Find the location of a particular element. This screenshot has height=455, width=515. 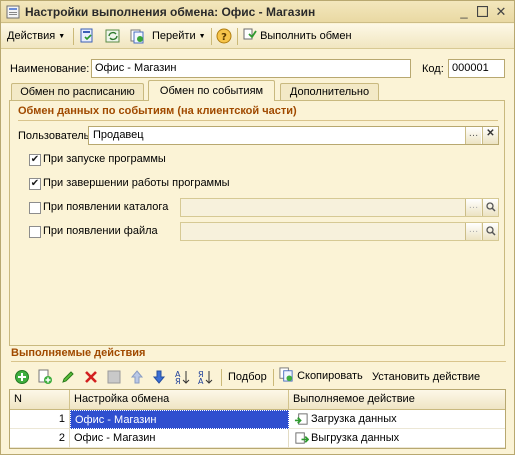

execute-exchange-button: Выполнить обмен is located at coordinates (297, 36).